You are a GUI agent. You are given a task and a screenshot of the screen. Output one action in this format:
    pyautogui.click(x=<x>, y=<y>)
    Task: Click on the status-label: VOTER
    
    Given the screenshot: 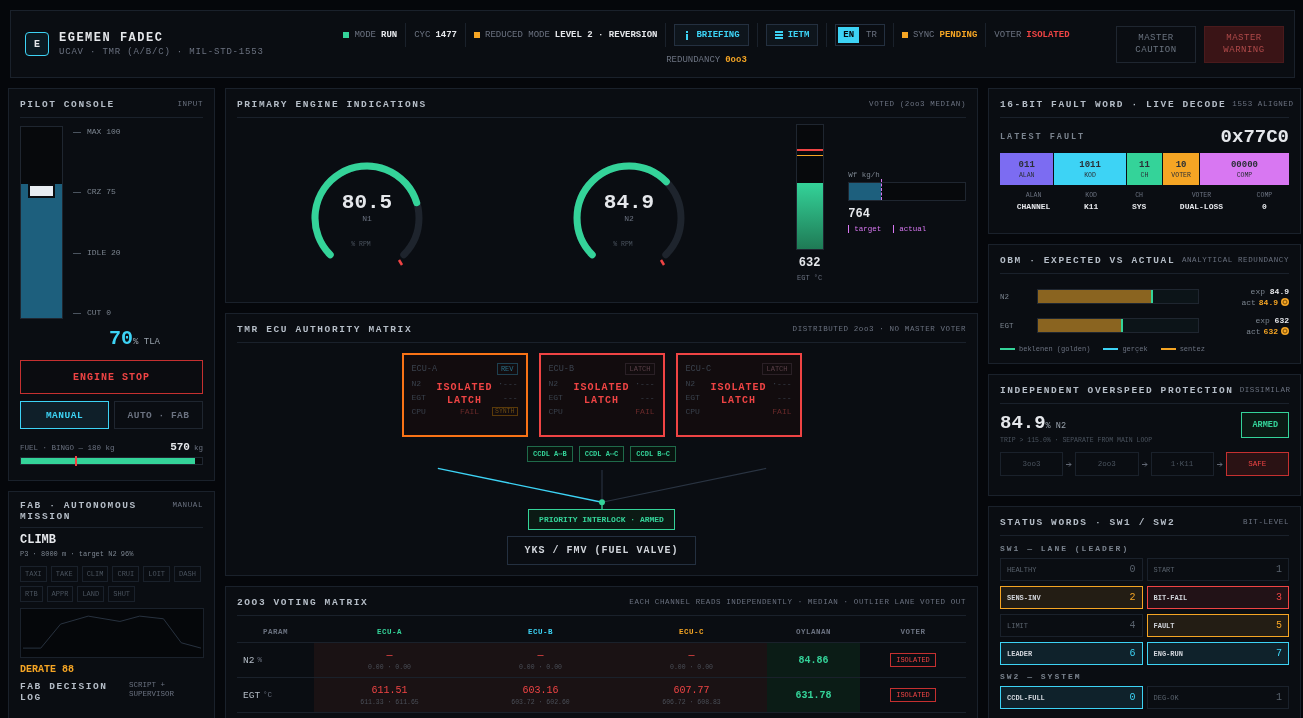 What is the action you would take?
    pyautogui.click(x=1008, y=35)
    